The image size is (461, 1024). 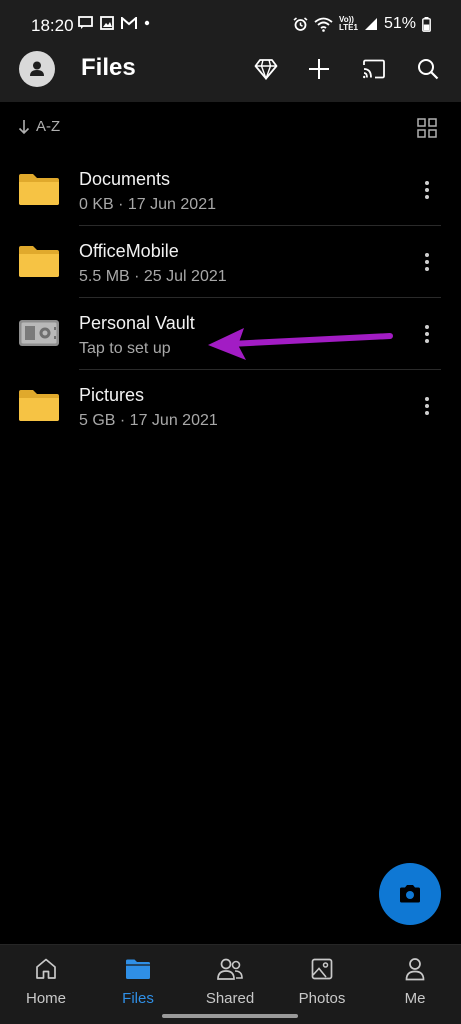 What do you see at coordinates (129, 251) in the screenshot?
I see `file-name: OfficeMobile` at bounding box center [129, 251].